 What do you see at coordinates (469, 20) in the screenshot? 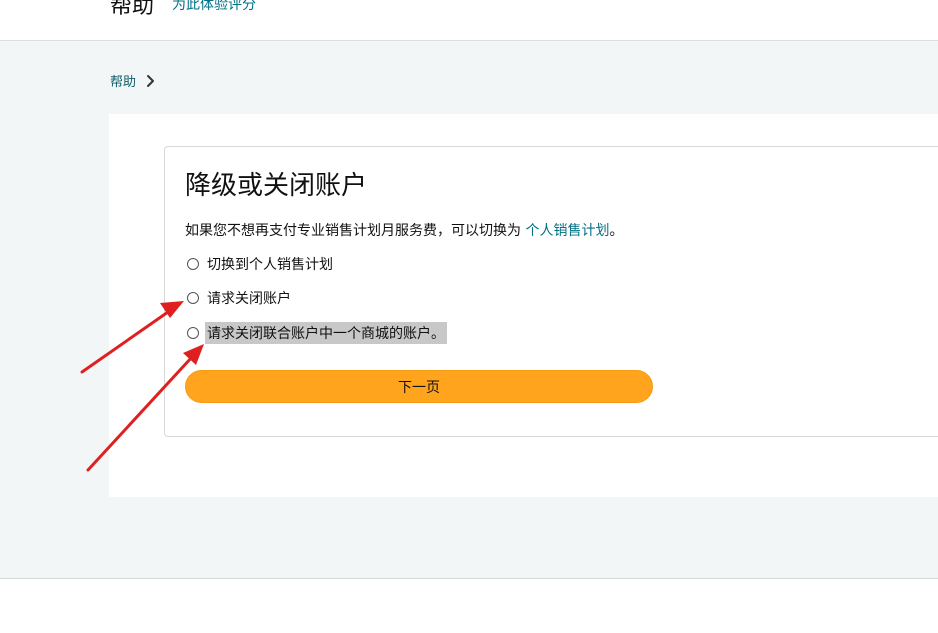
I see `top-header: 帮助 为此体验评分` at bounding box center [469, 20].